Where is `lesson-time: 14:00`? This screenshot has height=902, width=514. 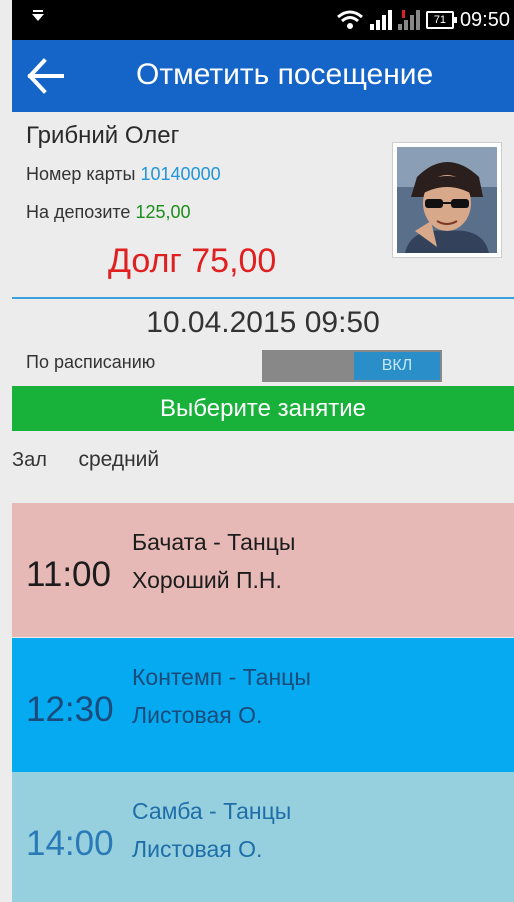
lesson-time: 14:00 is located at coordinates (70, 843).